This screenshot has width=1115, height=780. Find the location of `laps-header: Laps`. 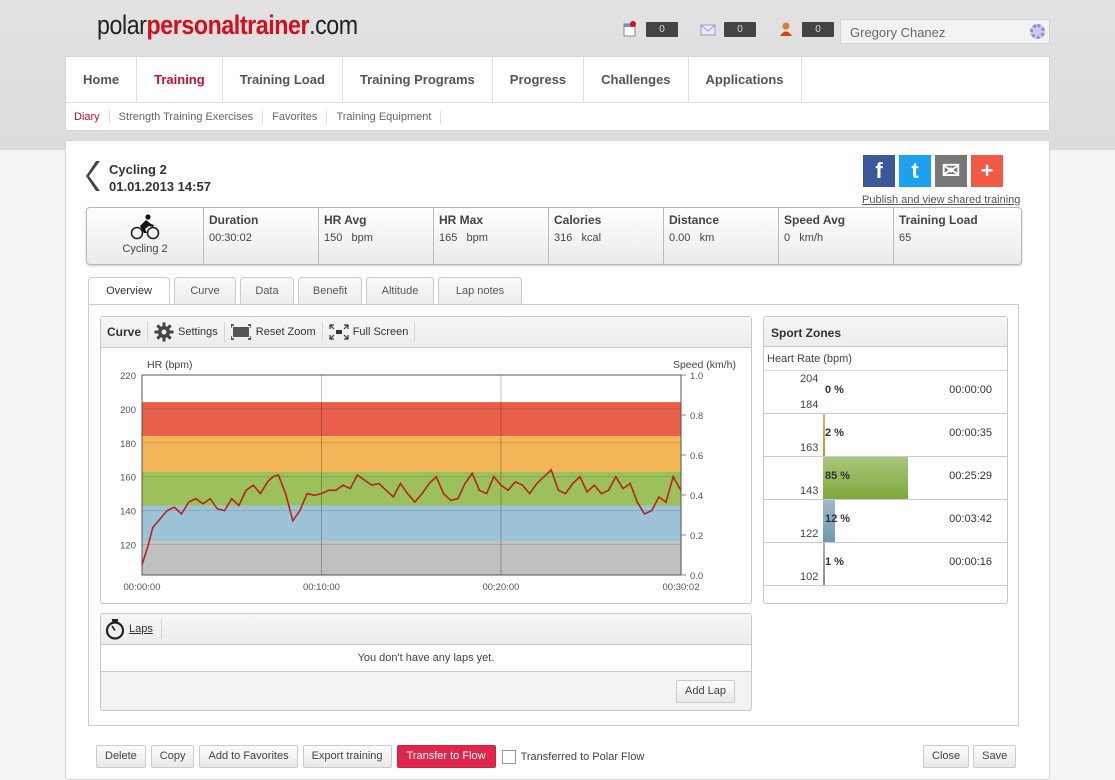

laps-header: Laps is located at coordinates (426, 629).